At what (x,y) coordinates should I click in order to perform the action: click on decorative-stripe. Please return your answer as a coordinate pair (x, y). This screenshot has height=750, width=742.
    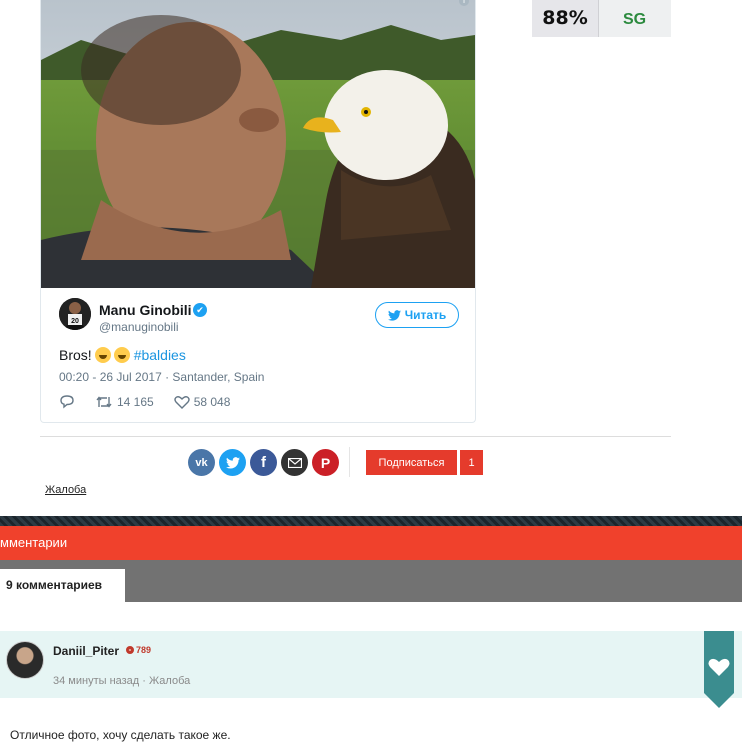
    Looking at the image, I should click on (371, 521).